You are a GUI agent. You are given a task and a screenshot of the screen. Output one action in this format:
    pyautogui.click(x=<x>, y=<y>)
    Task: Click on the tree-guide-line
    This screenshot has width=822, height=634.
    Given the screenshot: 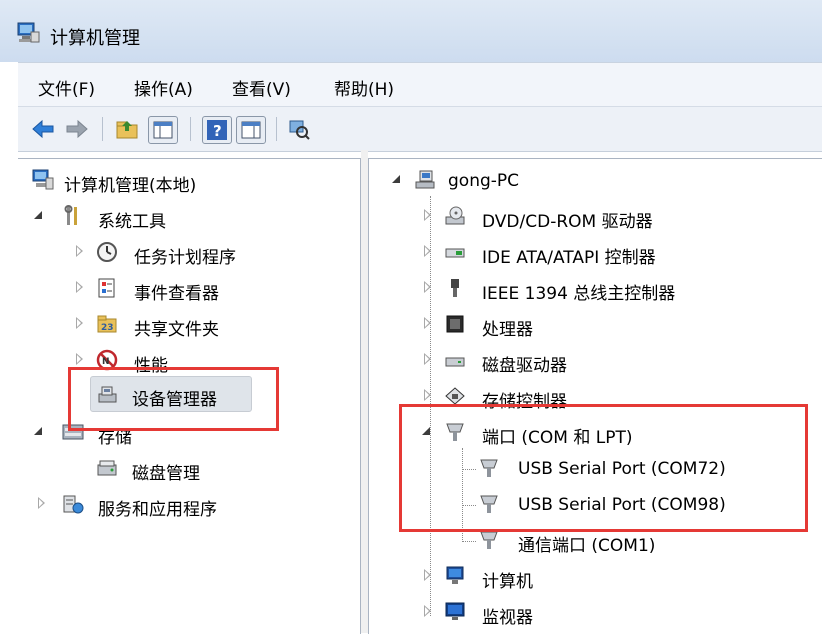 What is the action you would take?
    pyautogui.click(x=469, y=541)
    